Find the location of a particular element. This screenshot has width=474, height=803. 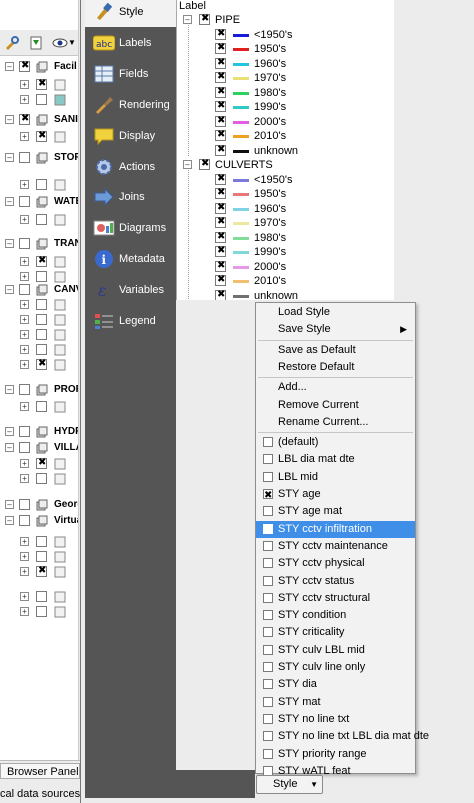

menu-item-save-as-default: Save as Default is located at coordinates (335, 350).